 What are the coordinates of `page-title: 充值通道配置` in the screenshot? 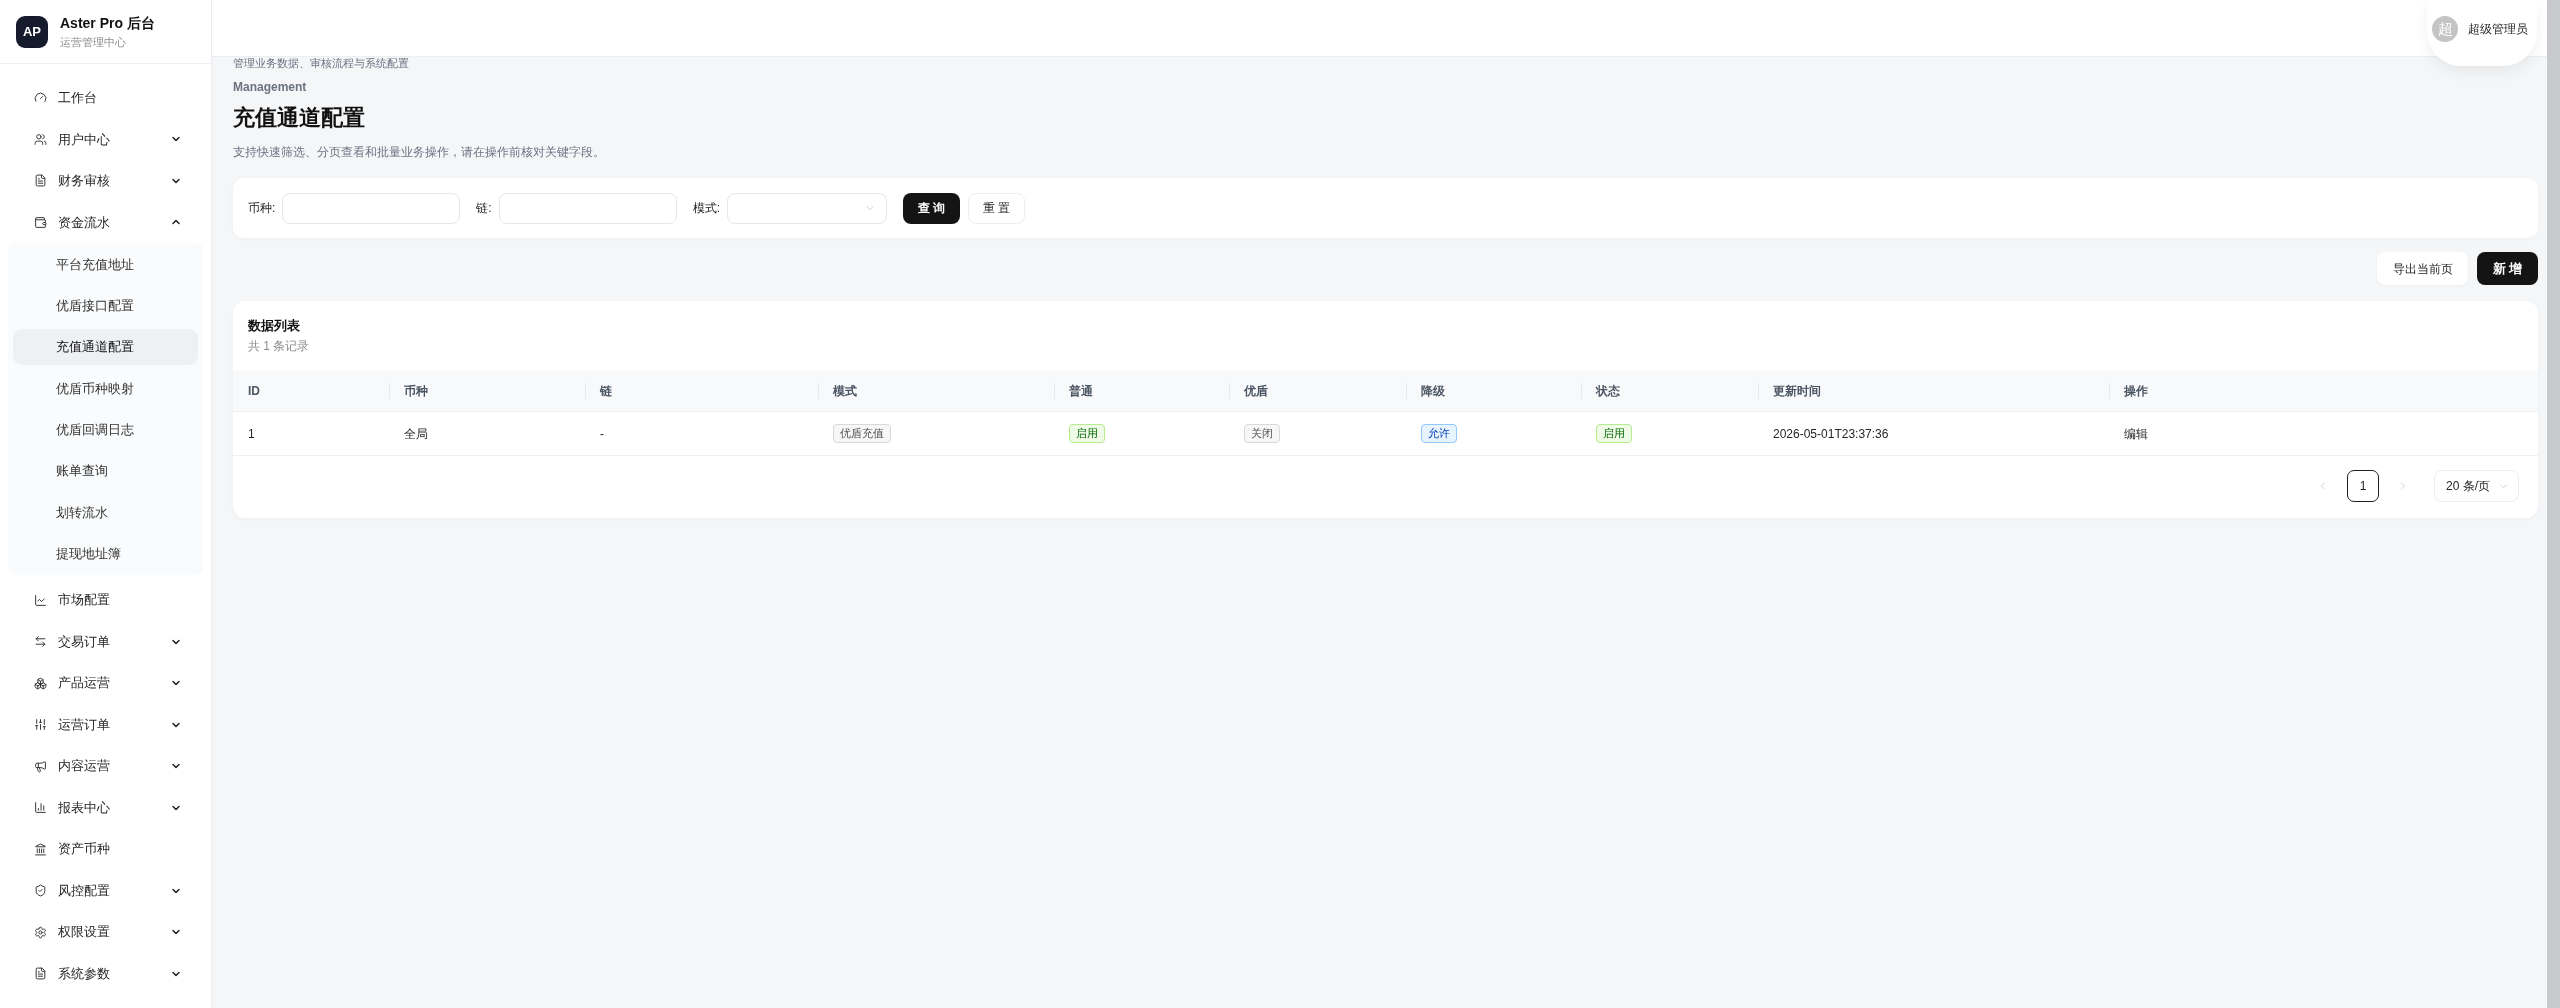 It's located at (299, 118).